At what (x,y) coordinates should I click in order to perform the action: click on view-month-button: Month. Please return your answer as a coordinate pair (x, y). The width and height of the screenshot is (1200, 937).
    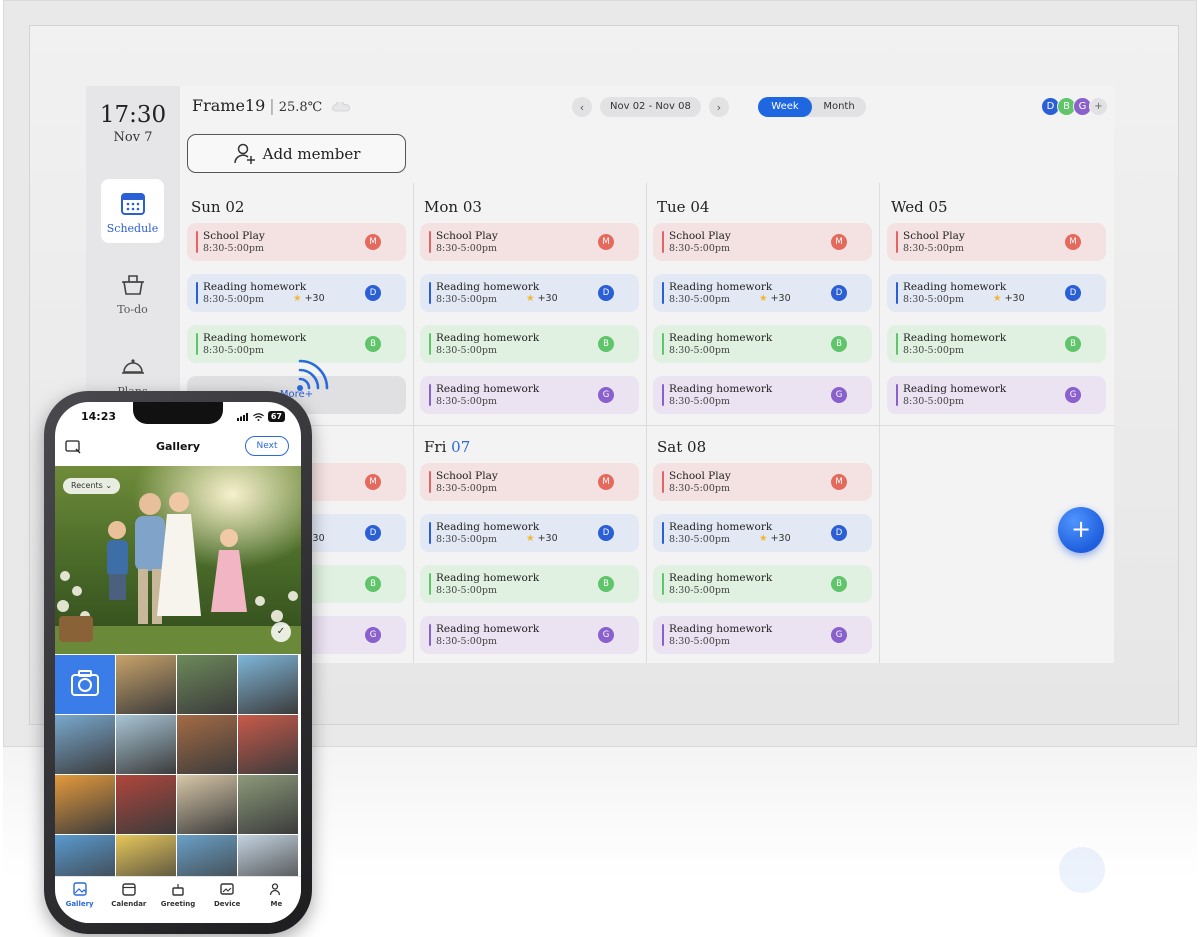
    Looking at the image, I should click on (839, 107).